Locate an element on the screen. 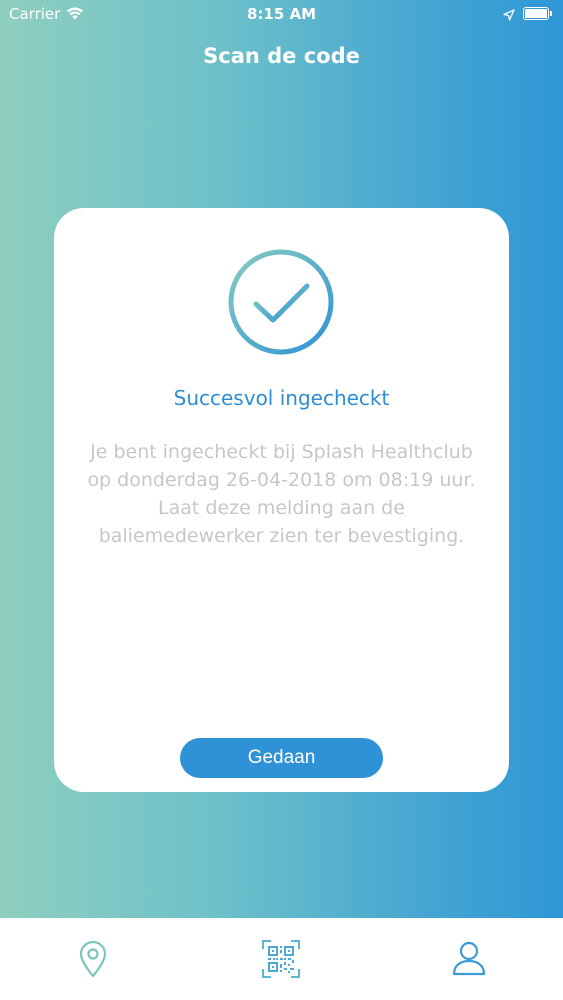 This screenshot has width=563, height=1000. tab-scan is located at coordinates (282, 959).